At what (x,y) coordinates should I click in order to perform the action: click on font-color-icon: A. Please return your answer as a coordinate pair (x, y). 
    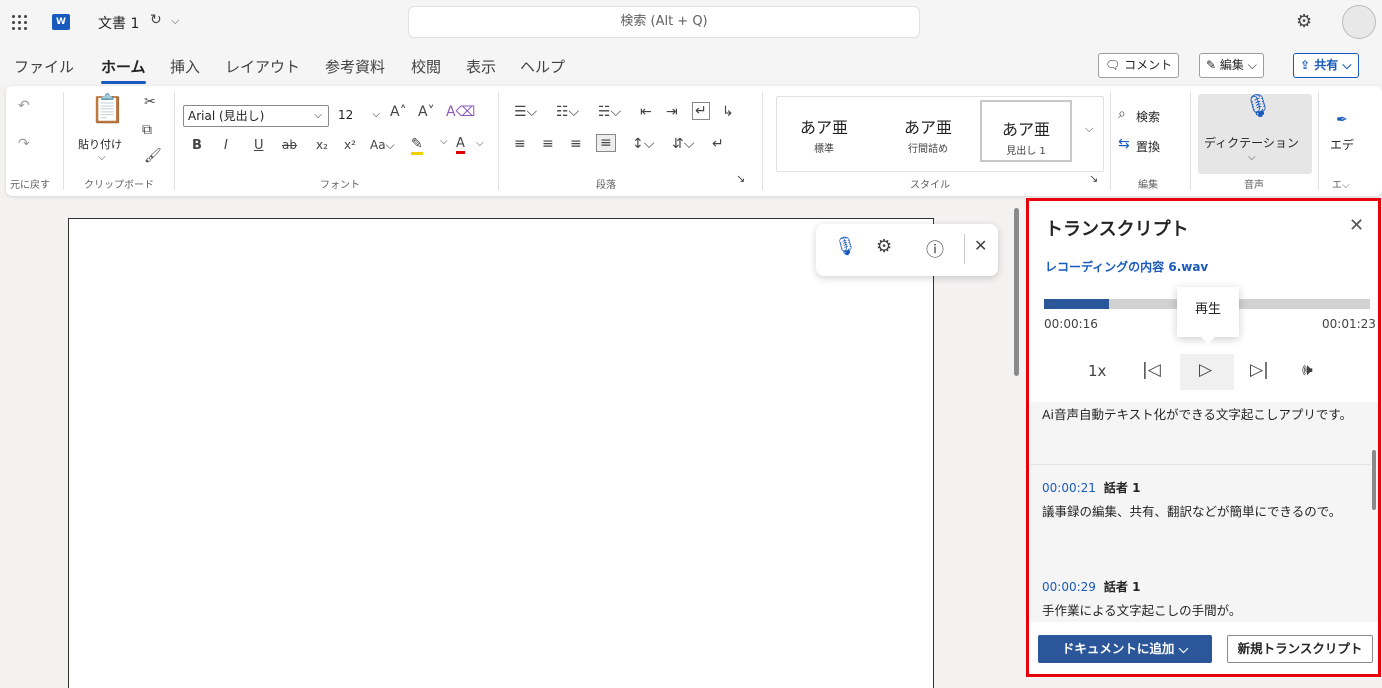
    Looking at the image, I should click on (460, 145).